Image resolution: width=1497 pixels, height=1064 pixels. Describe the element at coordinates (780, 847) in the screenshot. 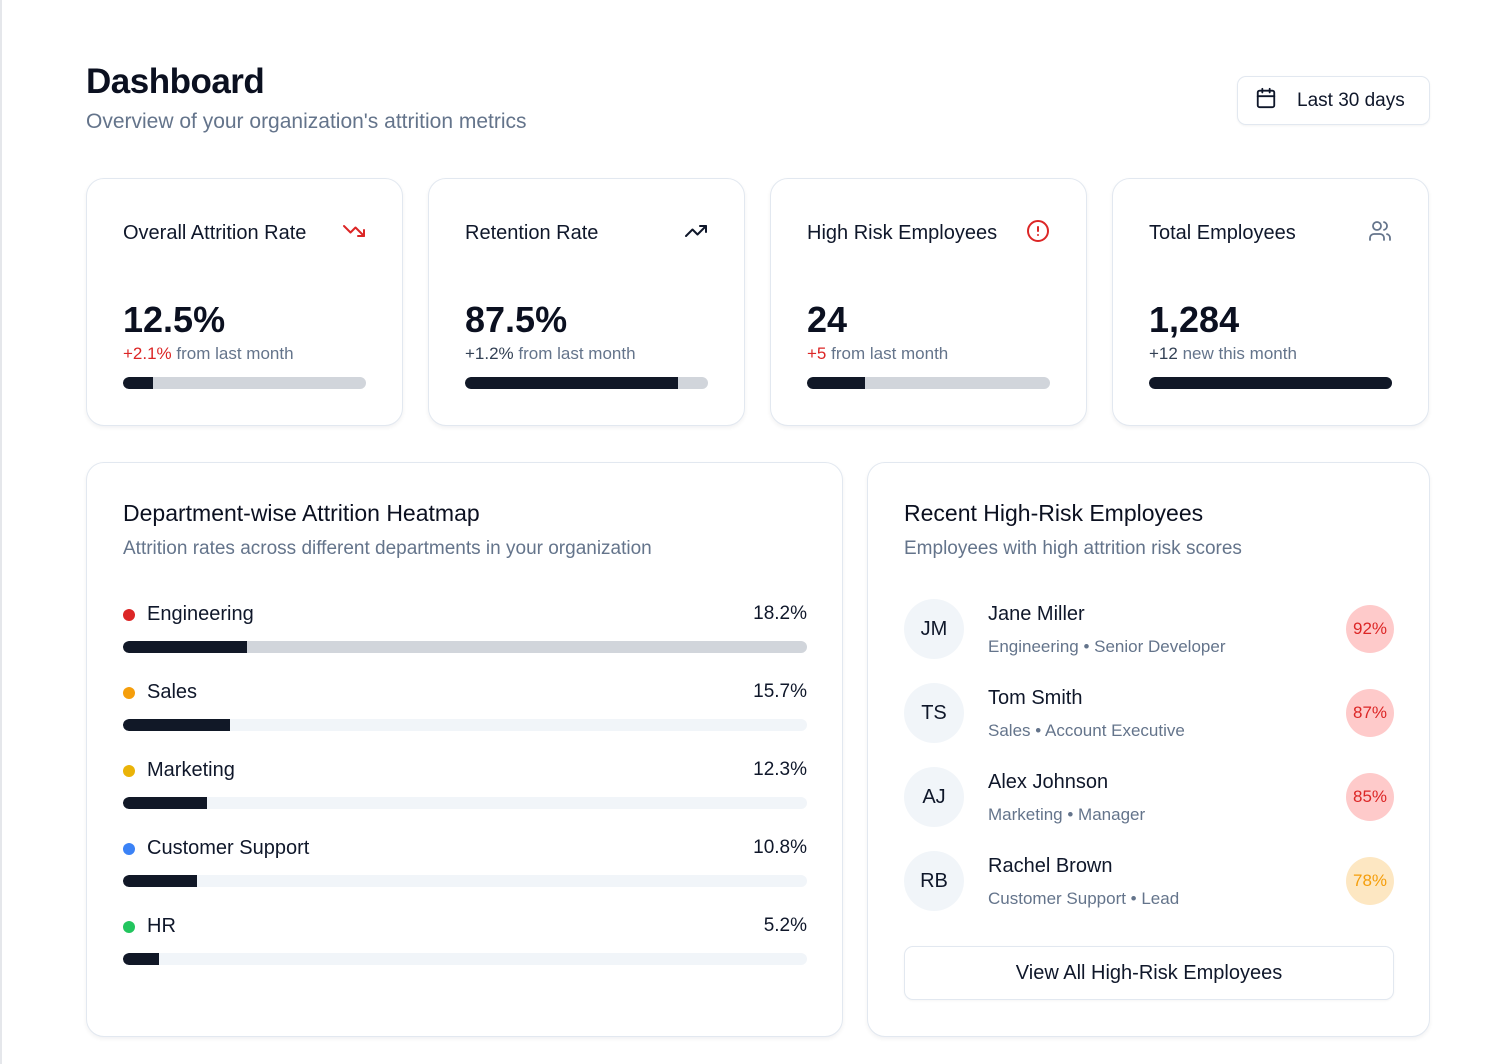

I see `department-rate: 10.8%` at that location.